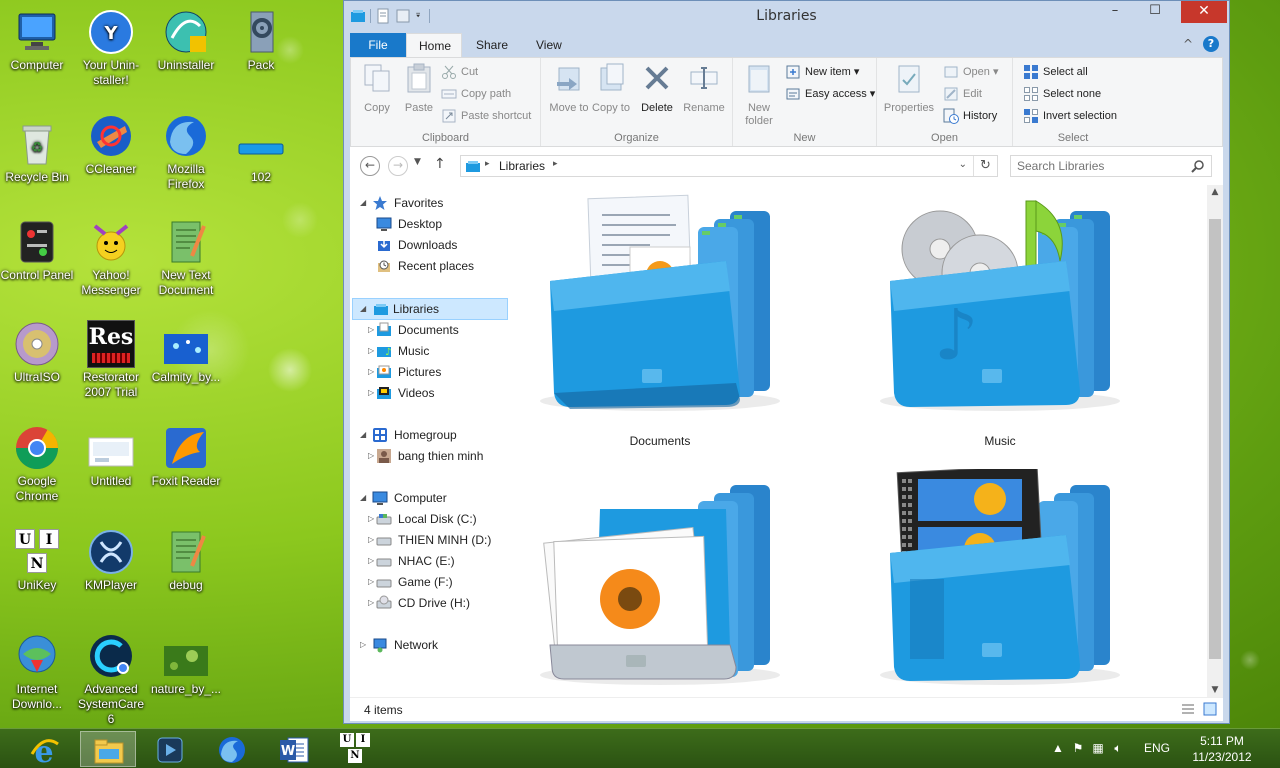  I want to click on select-all-button: Select all, so click(1055, 72).